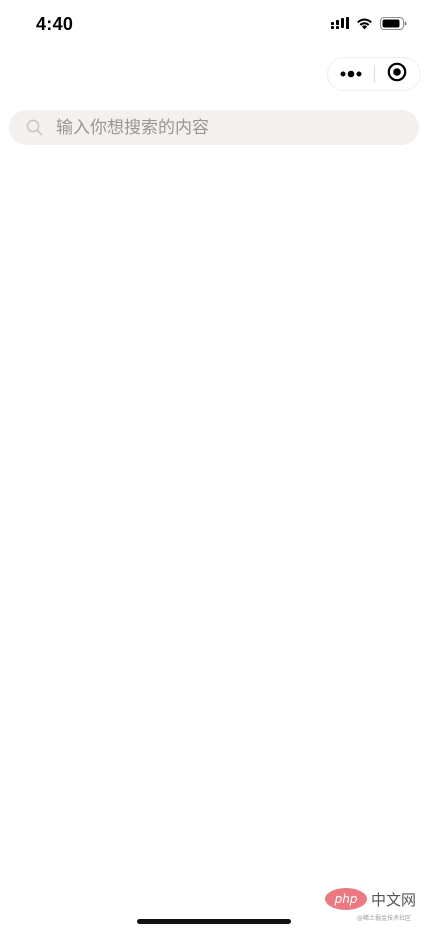 This screenshot has width=425, height=931. What do you see at coordinates (384, 918) in the screenshot?
I see `watermark-subtext: @稀土掘金技术社区` at bounding box center [384, 918].